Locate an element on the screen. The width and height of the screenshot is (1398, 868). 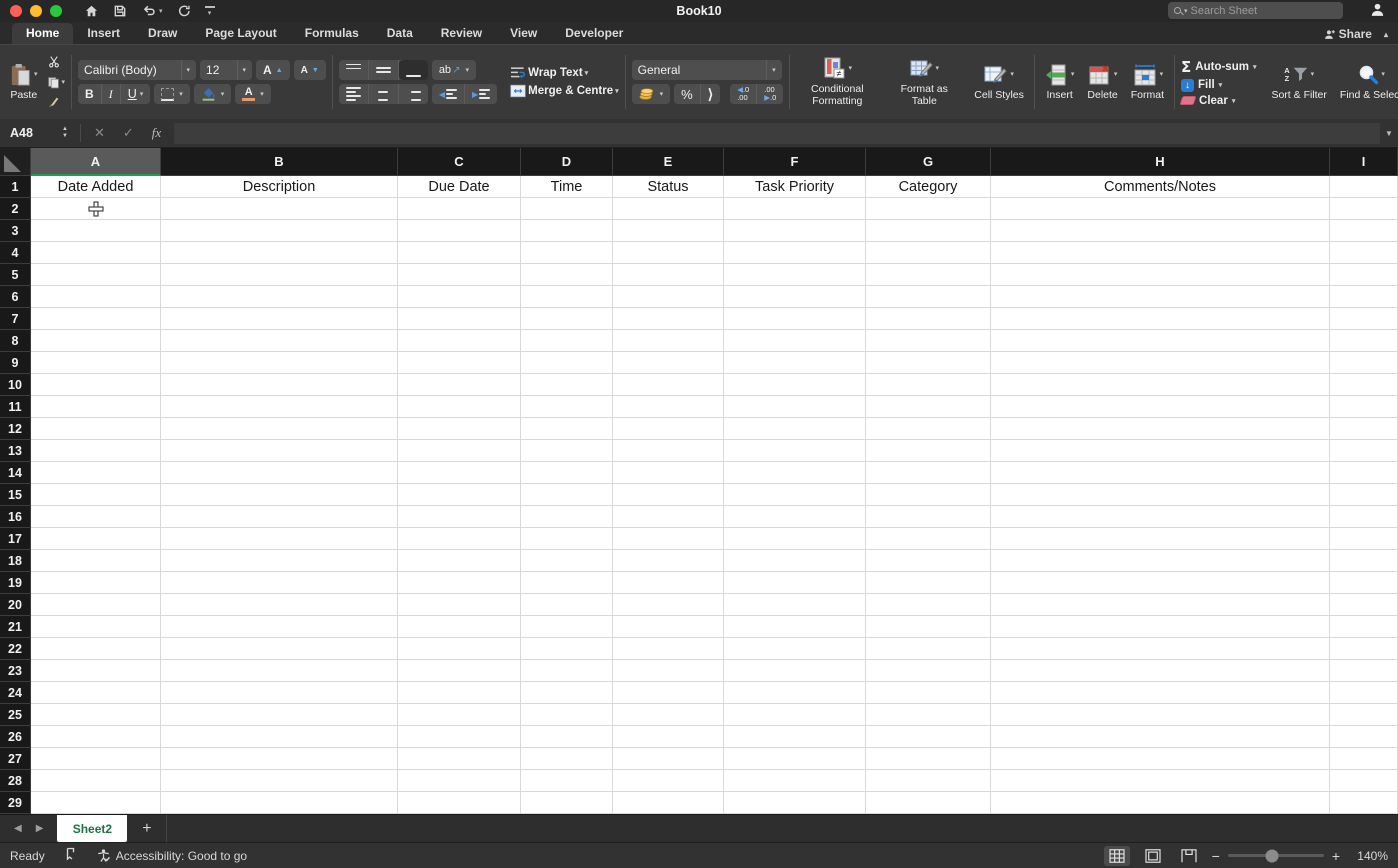
row-header-15: 15 is located at coordinates (15, 495).